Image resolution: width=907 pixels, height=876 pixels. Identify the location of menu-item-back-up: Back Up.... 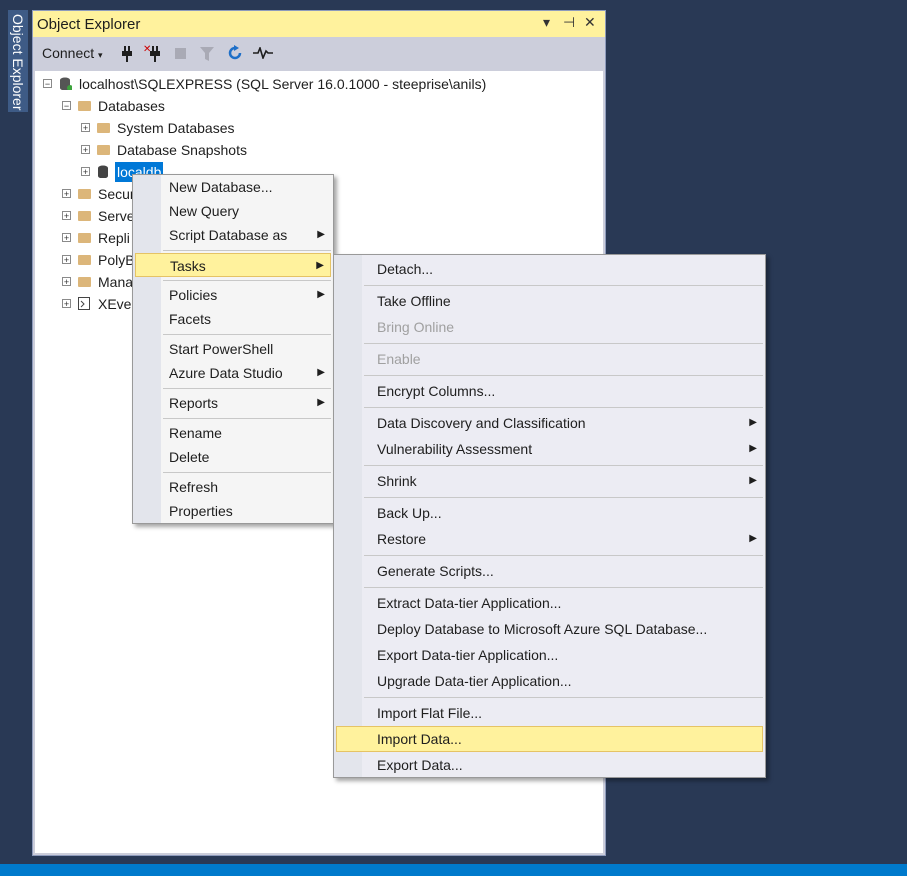
(549, 513).